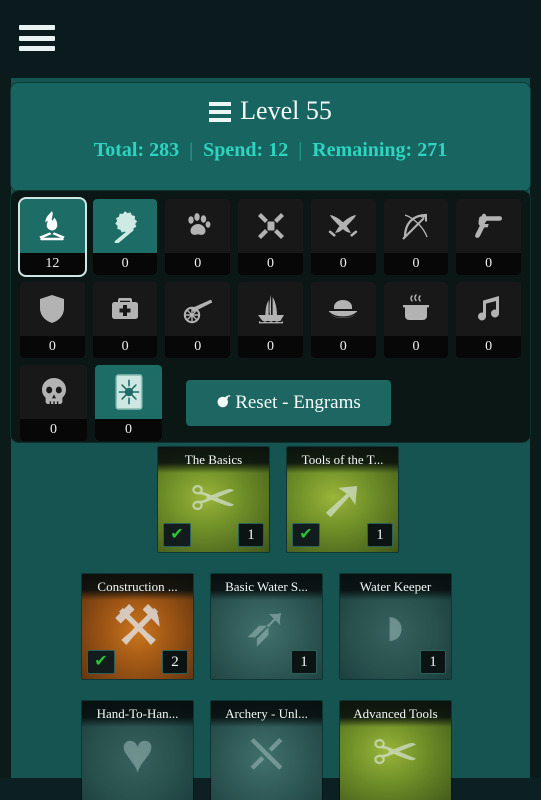 The width and height of the screenshot is (541, 800). I want to click on bow-and-arrow-icon, so click(416, 226).